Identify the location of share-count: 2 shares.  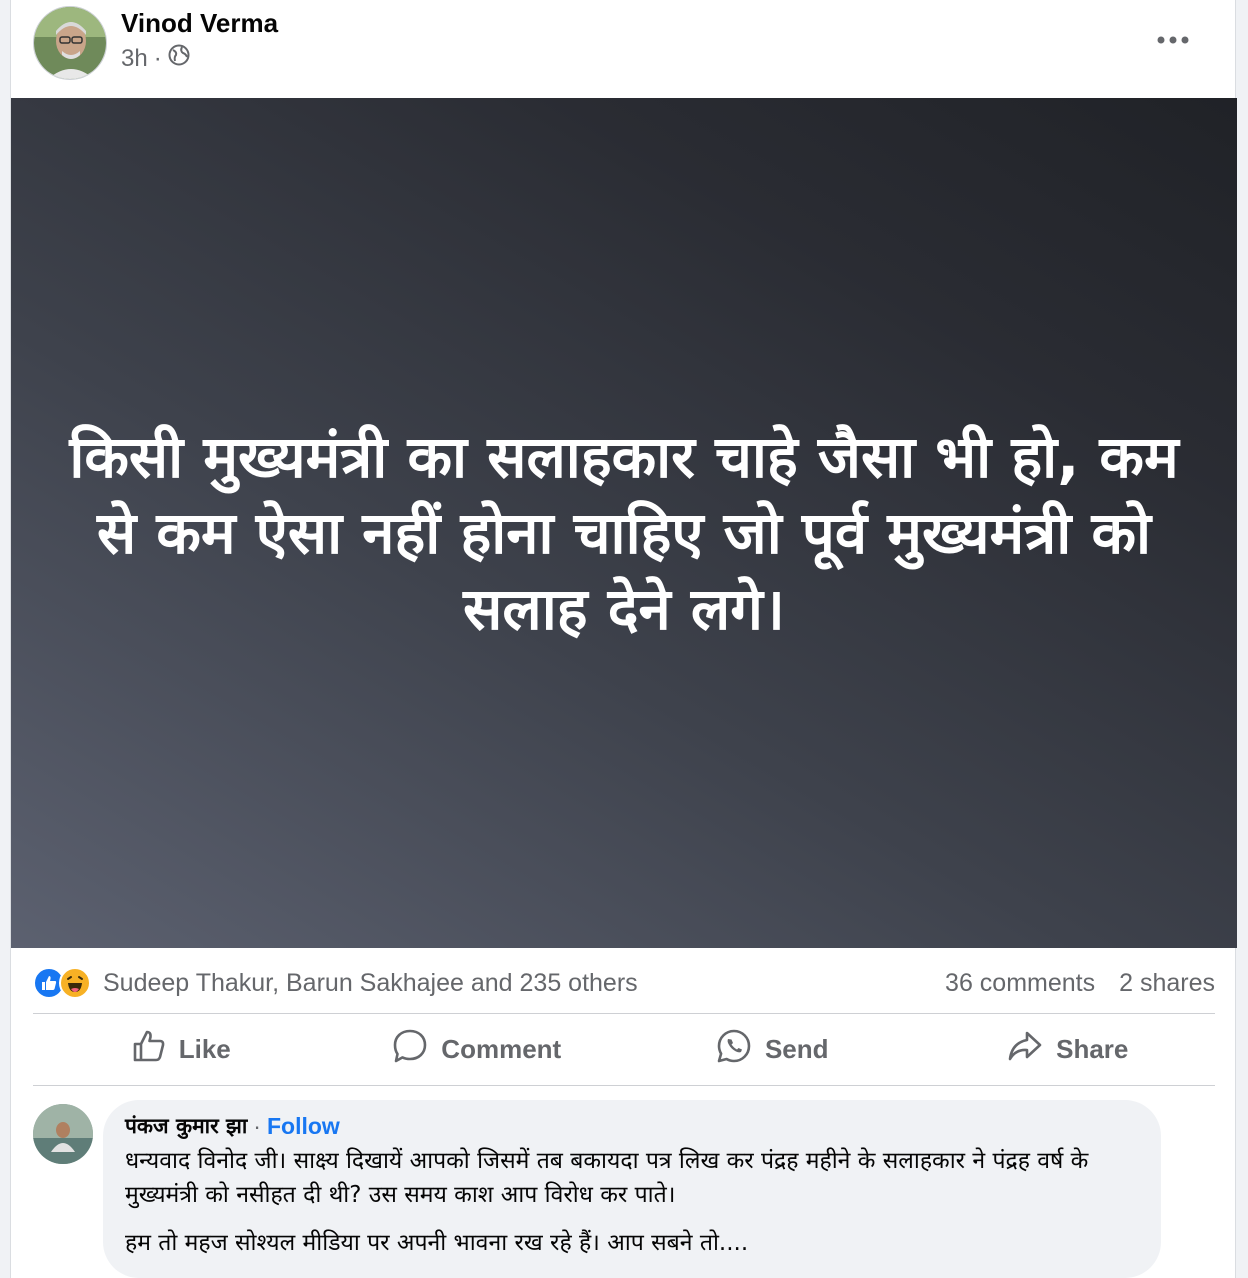
(1167, 983).